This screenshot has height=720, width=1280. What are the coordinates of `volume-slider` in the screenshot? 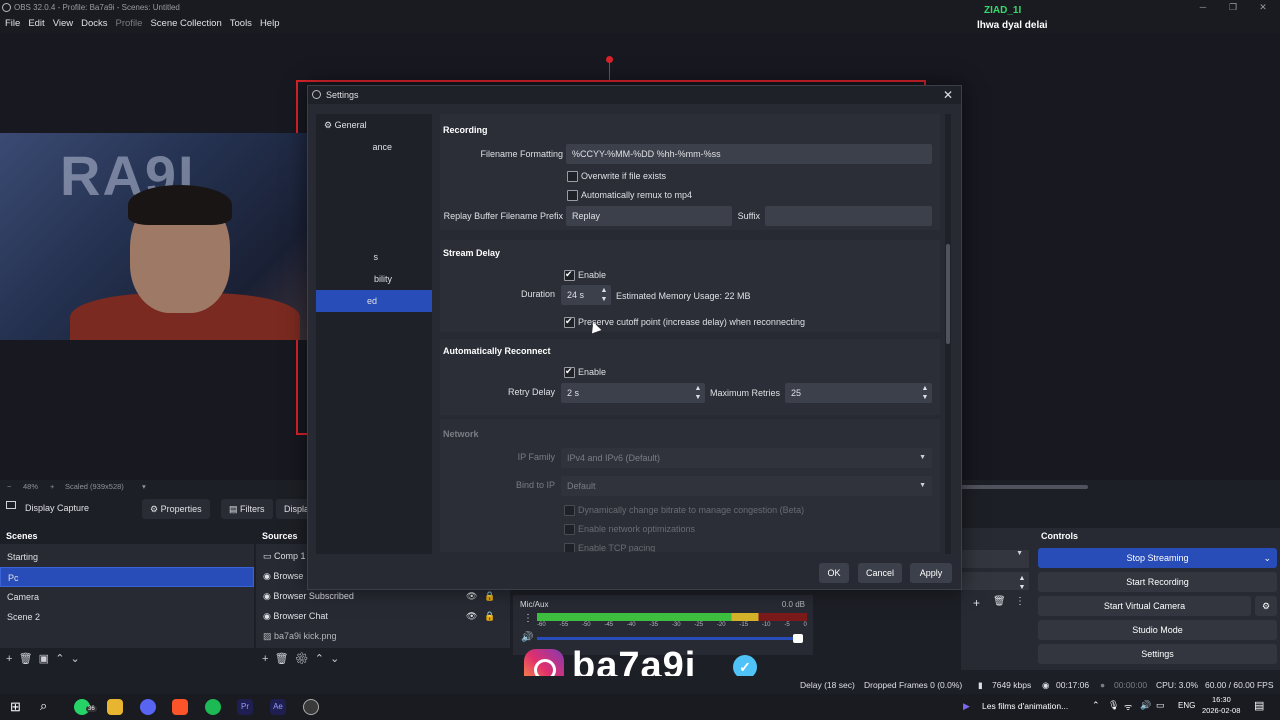 It's located at (669, 638).